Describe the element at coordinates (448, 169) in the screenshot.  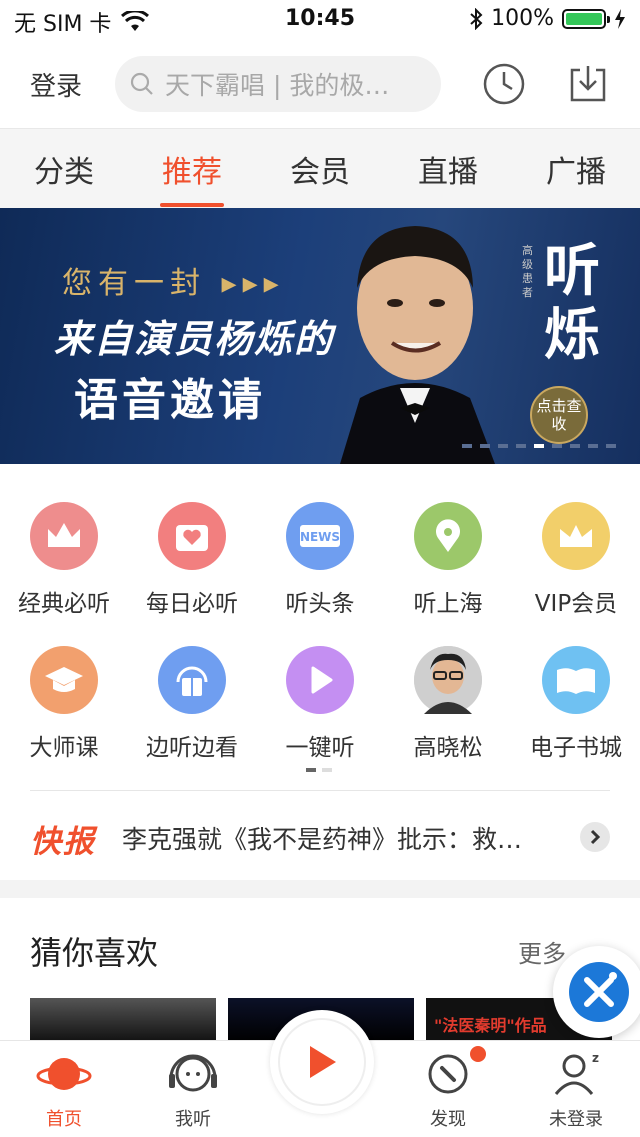
I see `tab-live: 直播` at that location.